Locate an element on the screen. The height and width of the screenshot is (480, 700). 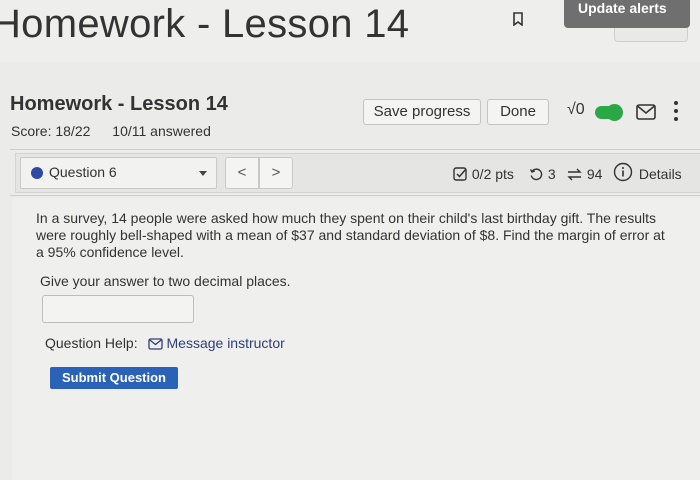
page-title: Homework - Lesson 14 is located at coordinates (205, 24).